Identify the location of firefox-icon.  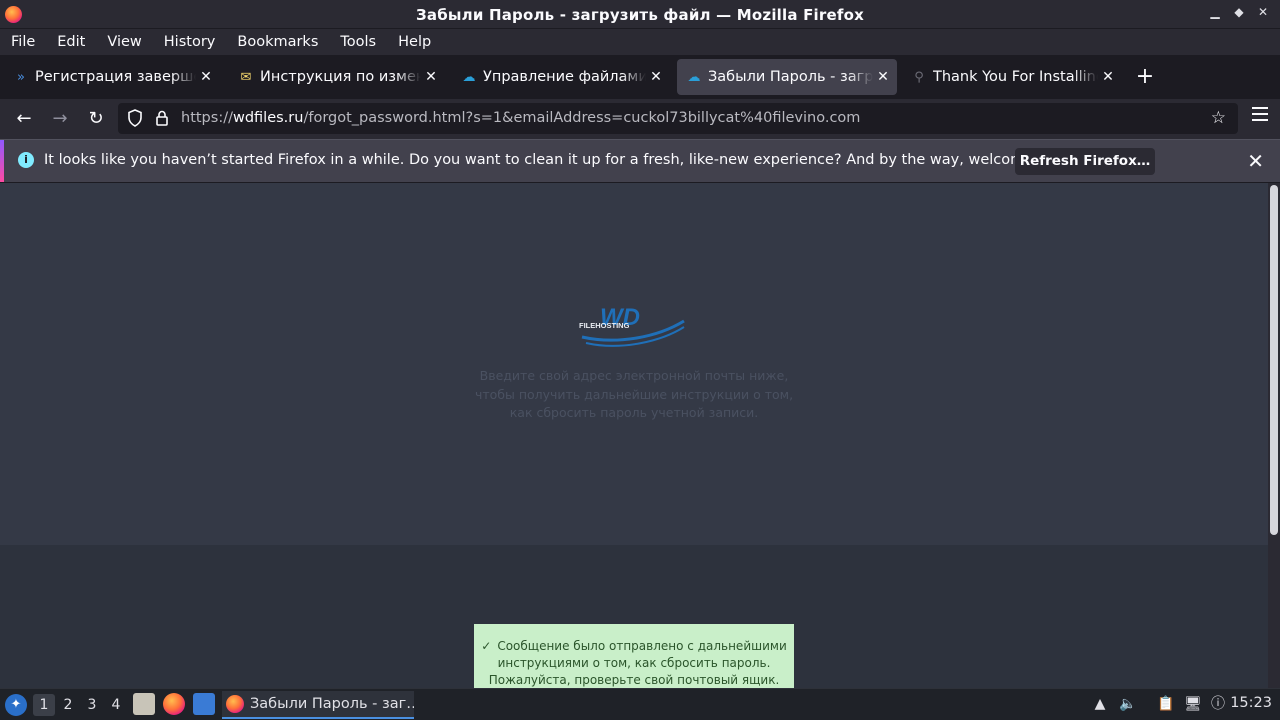
(235, 704).